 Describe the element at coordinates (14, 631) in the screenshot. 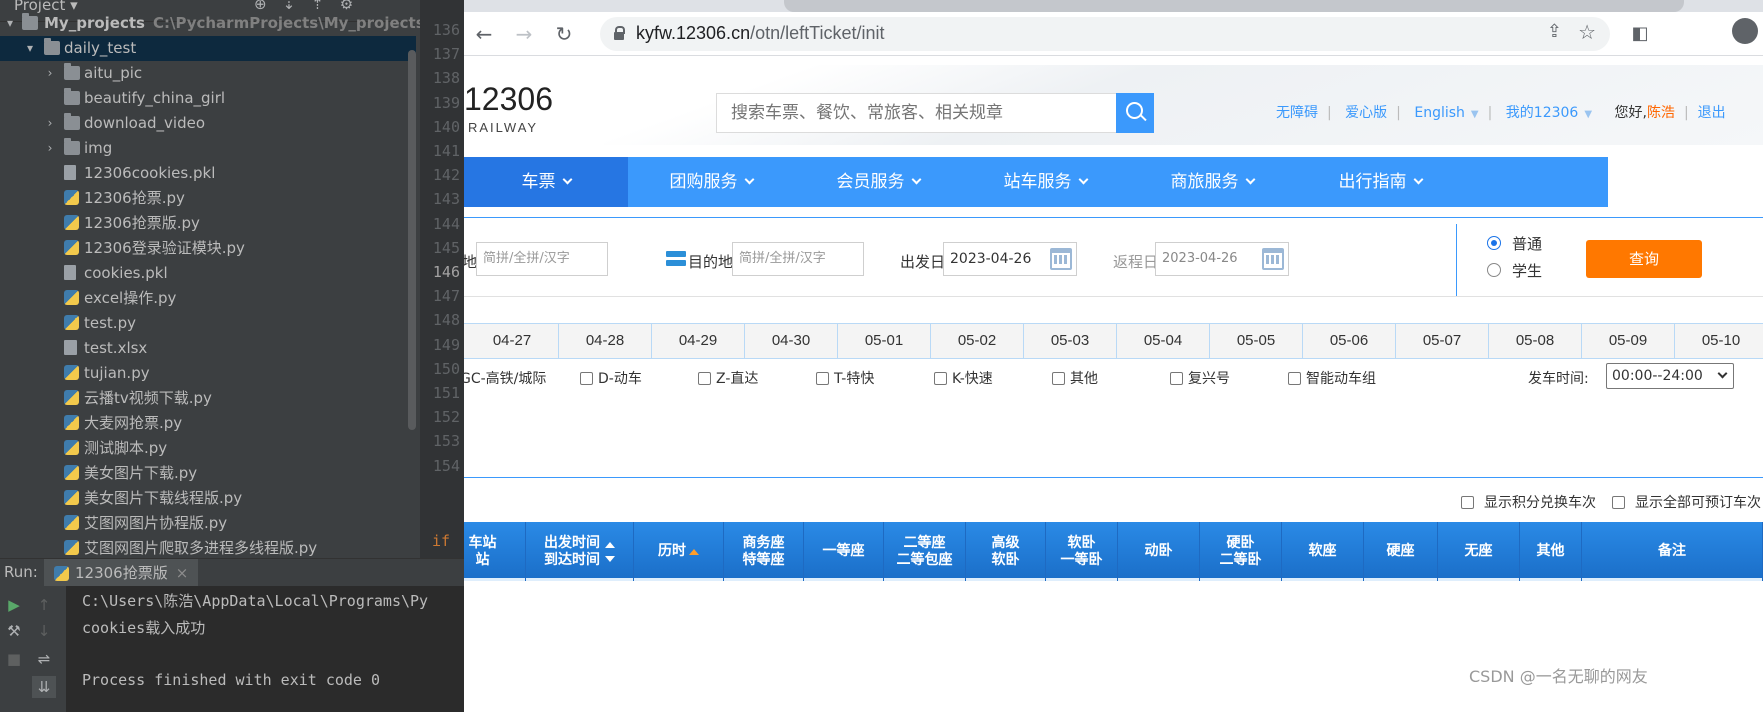

I see `wrench-icon: ⚒` at that location.